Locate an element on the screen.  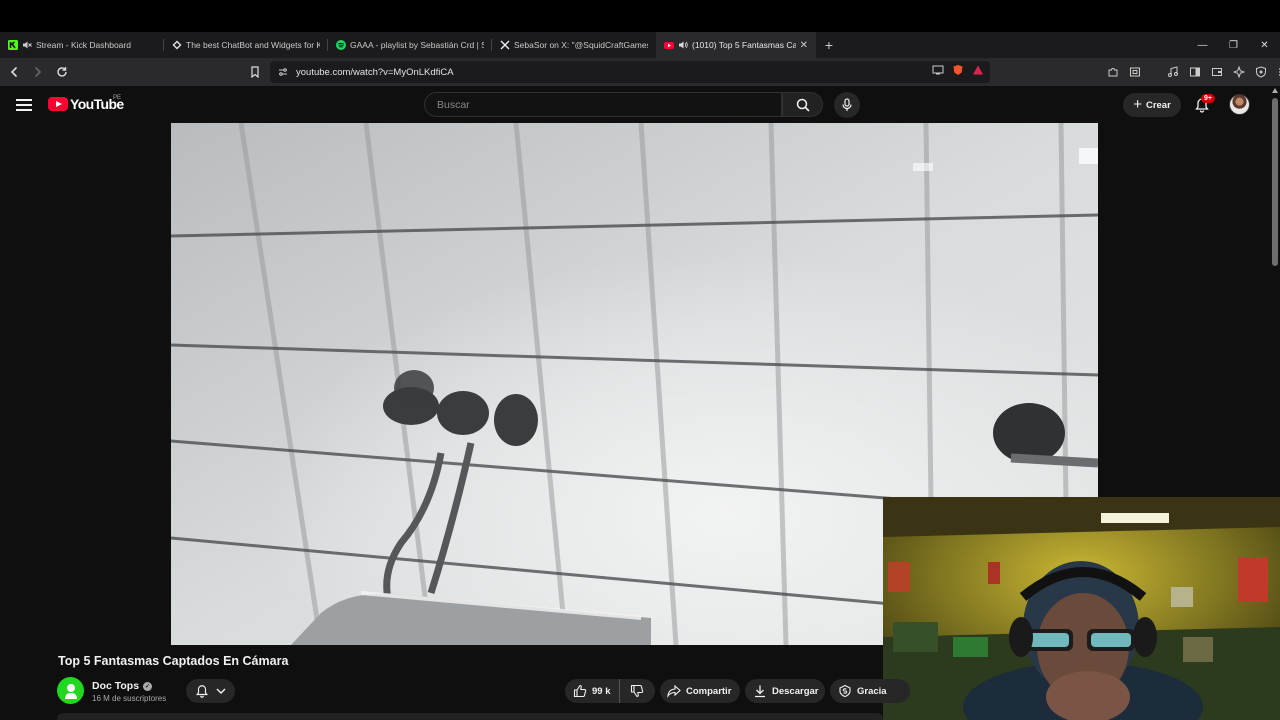
thanks-dollar-icon is located at coordinates (845, 691).